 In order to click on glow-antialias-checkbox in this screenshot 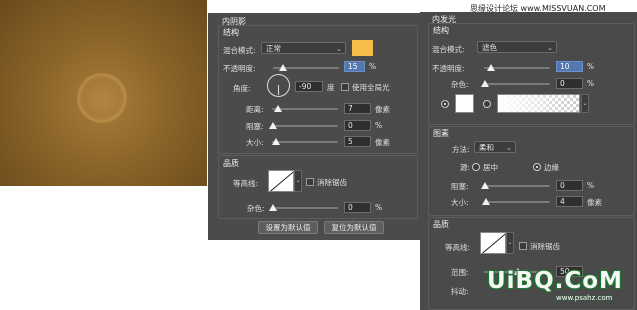, I will do `click(523, 246)`.